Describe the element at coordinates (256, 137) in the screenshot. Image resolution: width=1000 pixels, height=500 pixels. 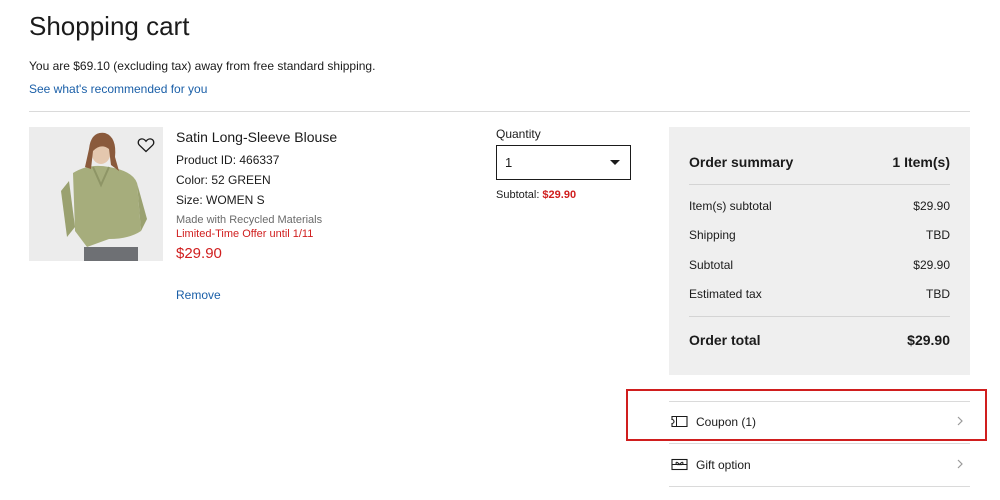
I see `product-name: Satin Long-Sleeve Blouse` at that location.